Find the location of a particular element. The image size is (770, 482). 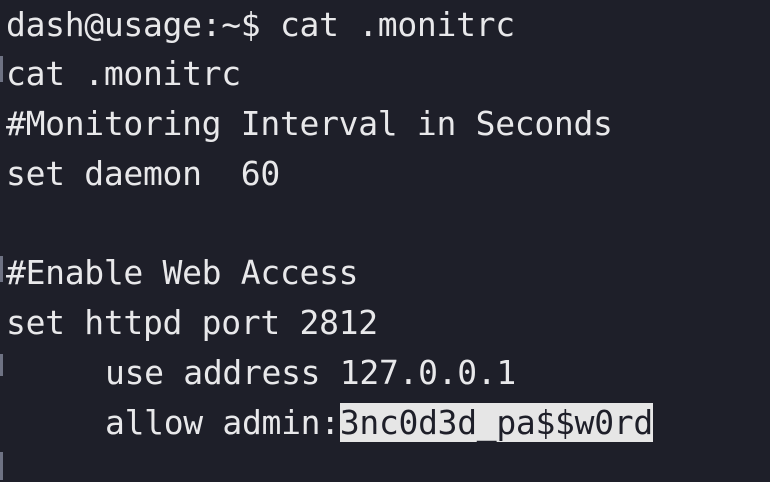

output-line-7: use address 127.0.0.1 is located at coordinates (310, 372).